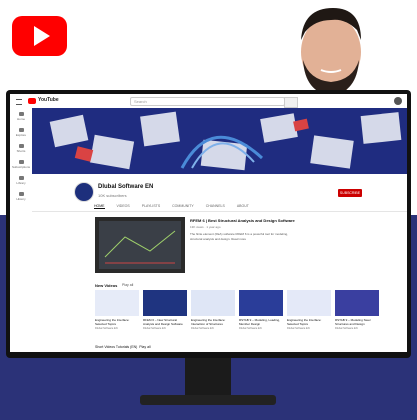  Describe the element at coordinates (398, 101) in the screenshot. I see `avatar` at that location.